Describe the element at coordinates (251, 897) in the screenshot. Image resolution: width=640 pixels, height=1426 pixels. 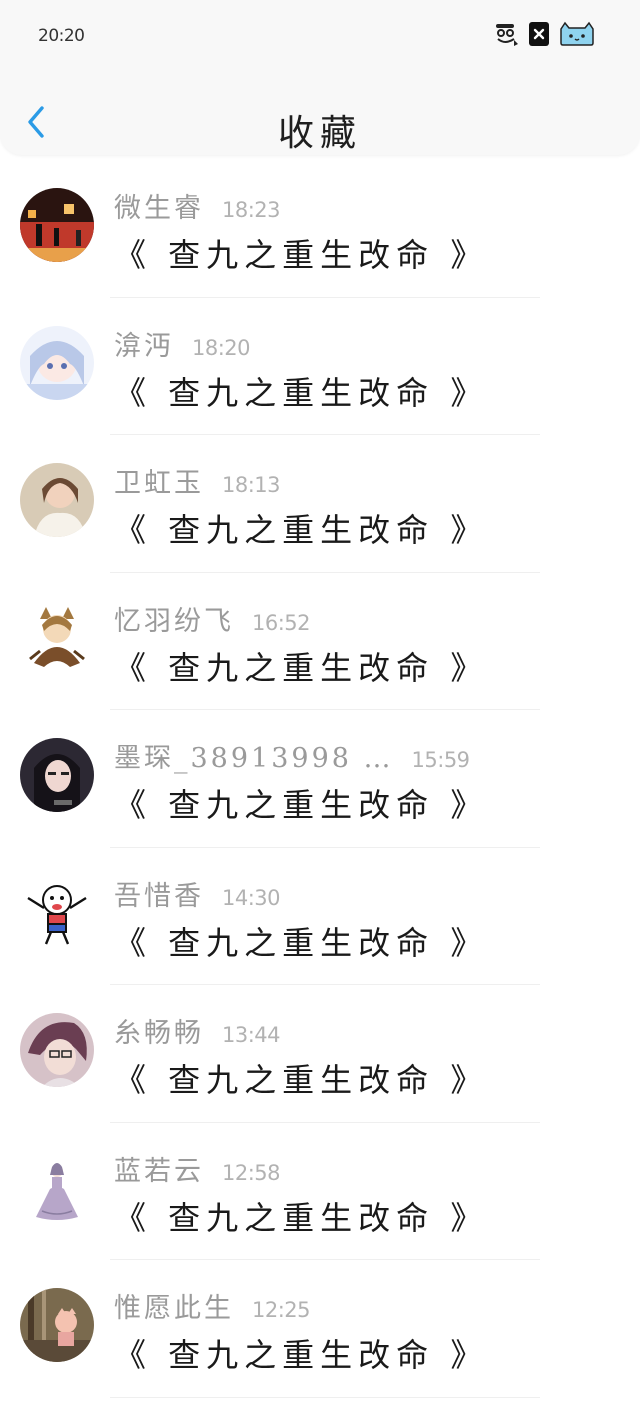
I see `item-time: 14:30` at that location.